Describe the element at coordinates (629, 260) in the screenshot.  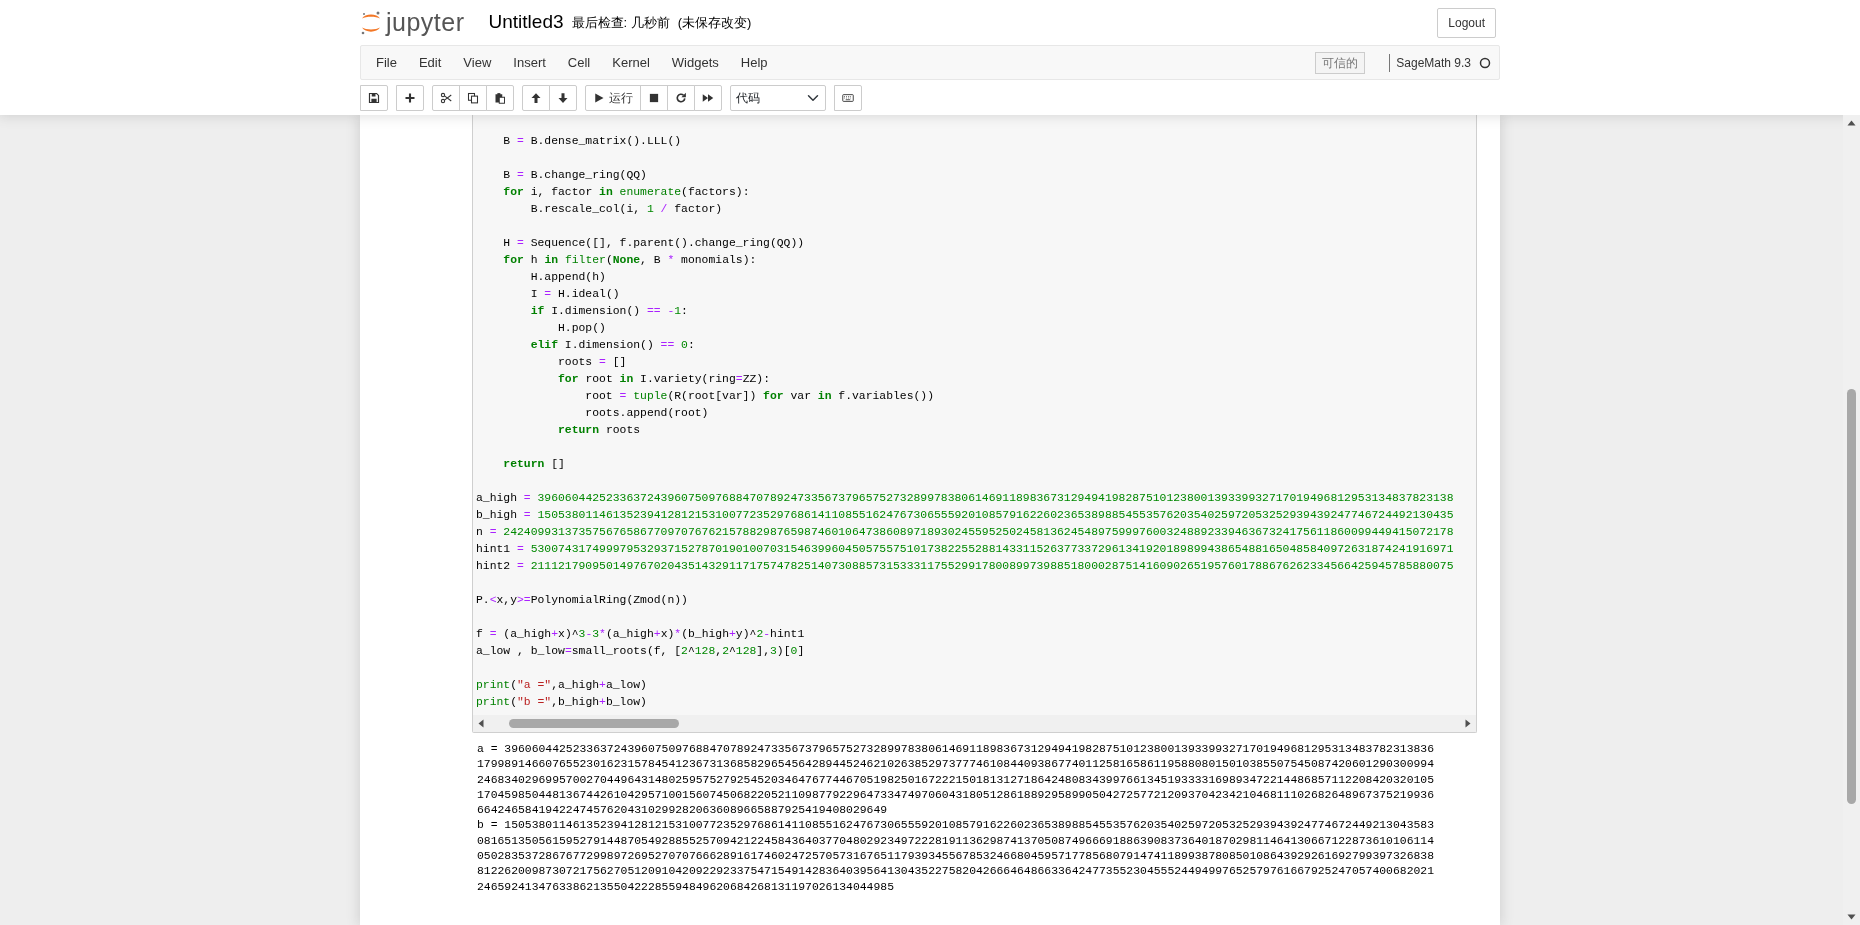
I see `code-line: for h in filter(None, B * monomials):` at that location.